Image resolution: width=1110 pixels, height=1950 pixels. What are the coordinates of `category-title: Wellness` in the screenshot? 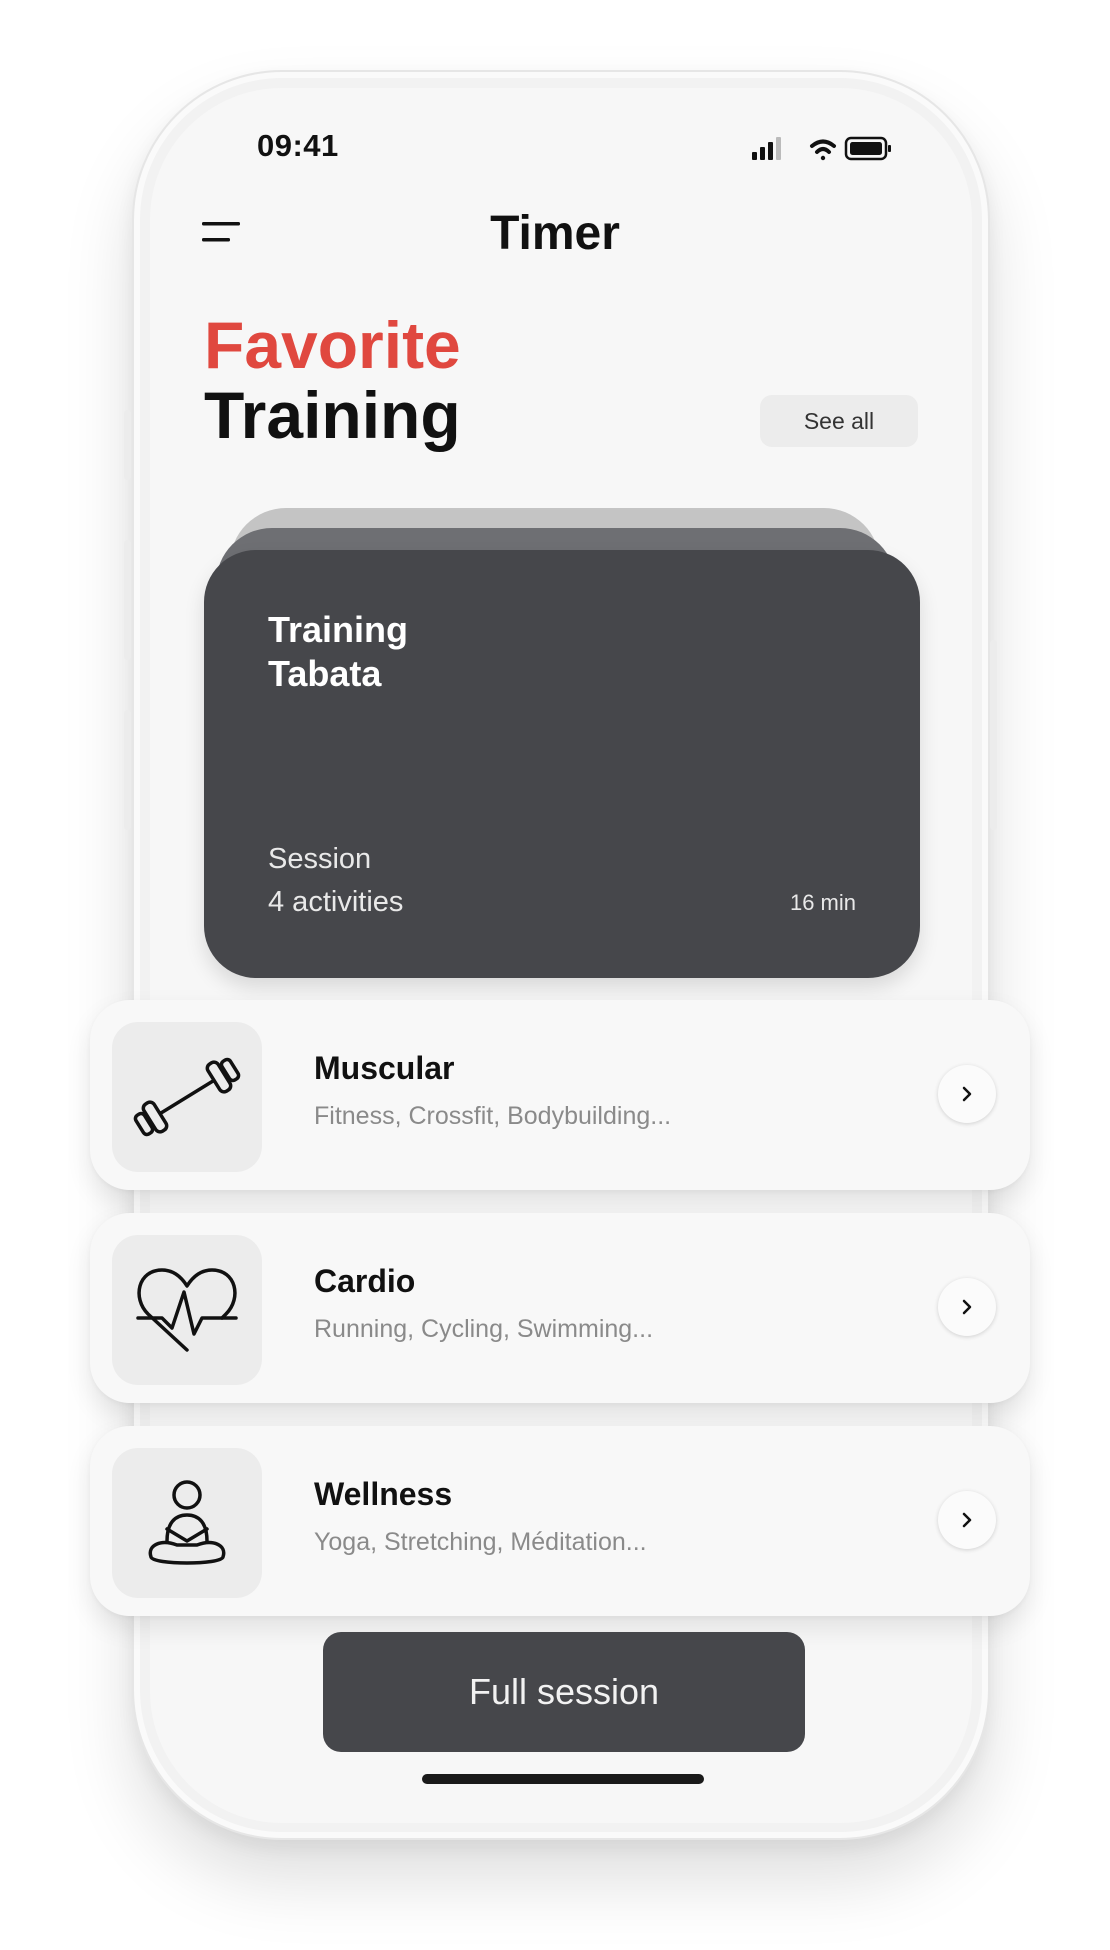 It's located at (383, 1494).